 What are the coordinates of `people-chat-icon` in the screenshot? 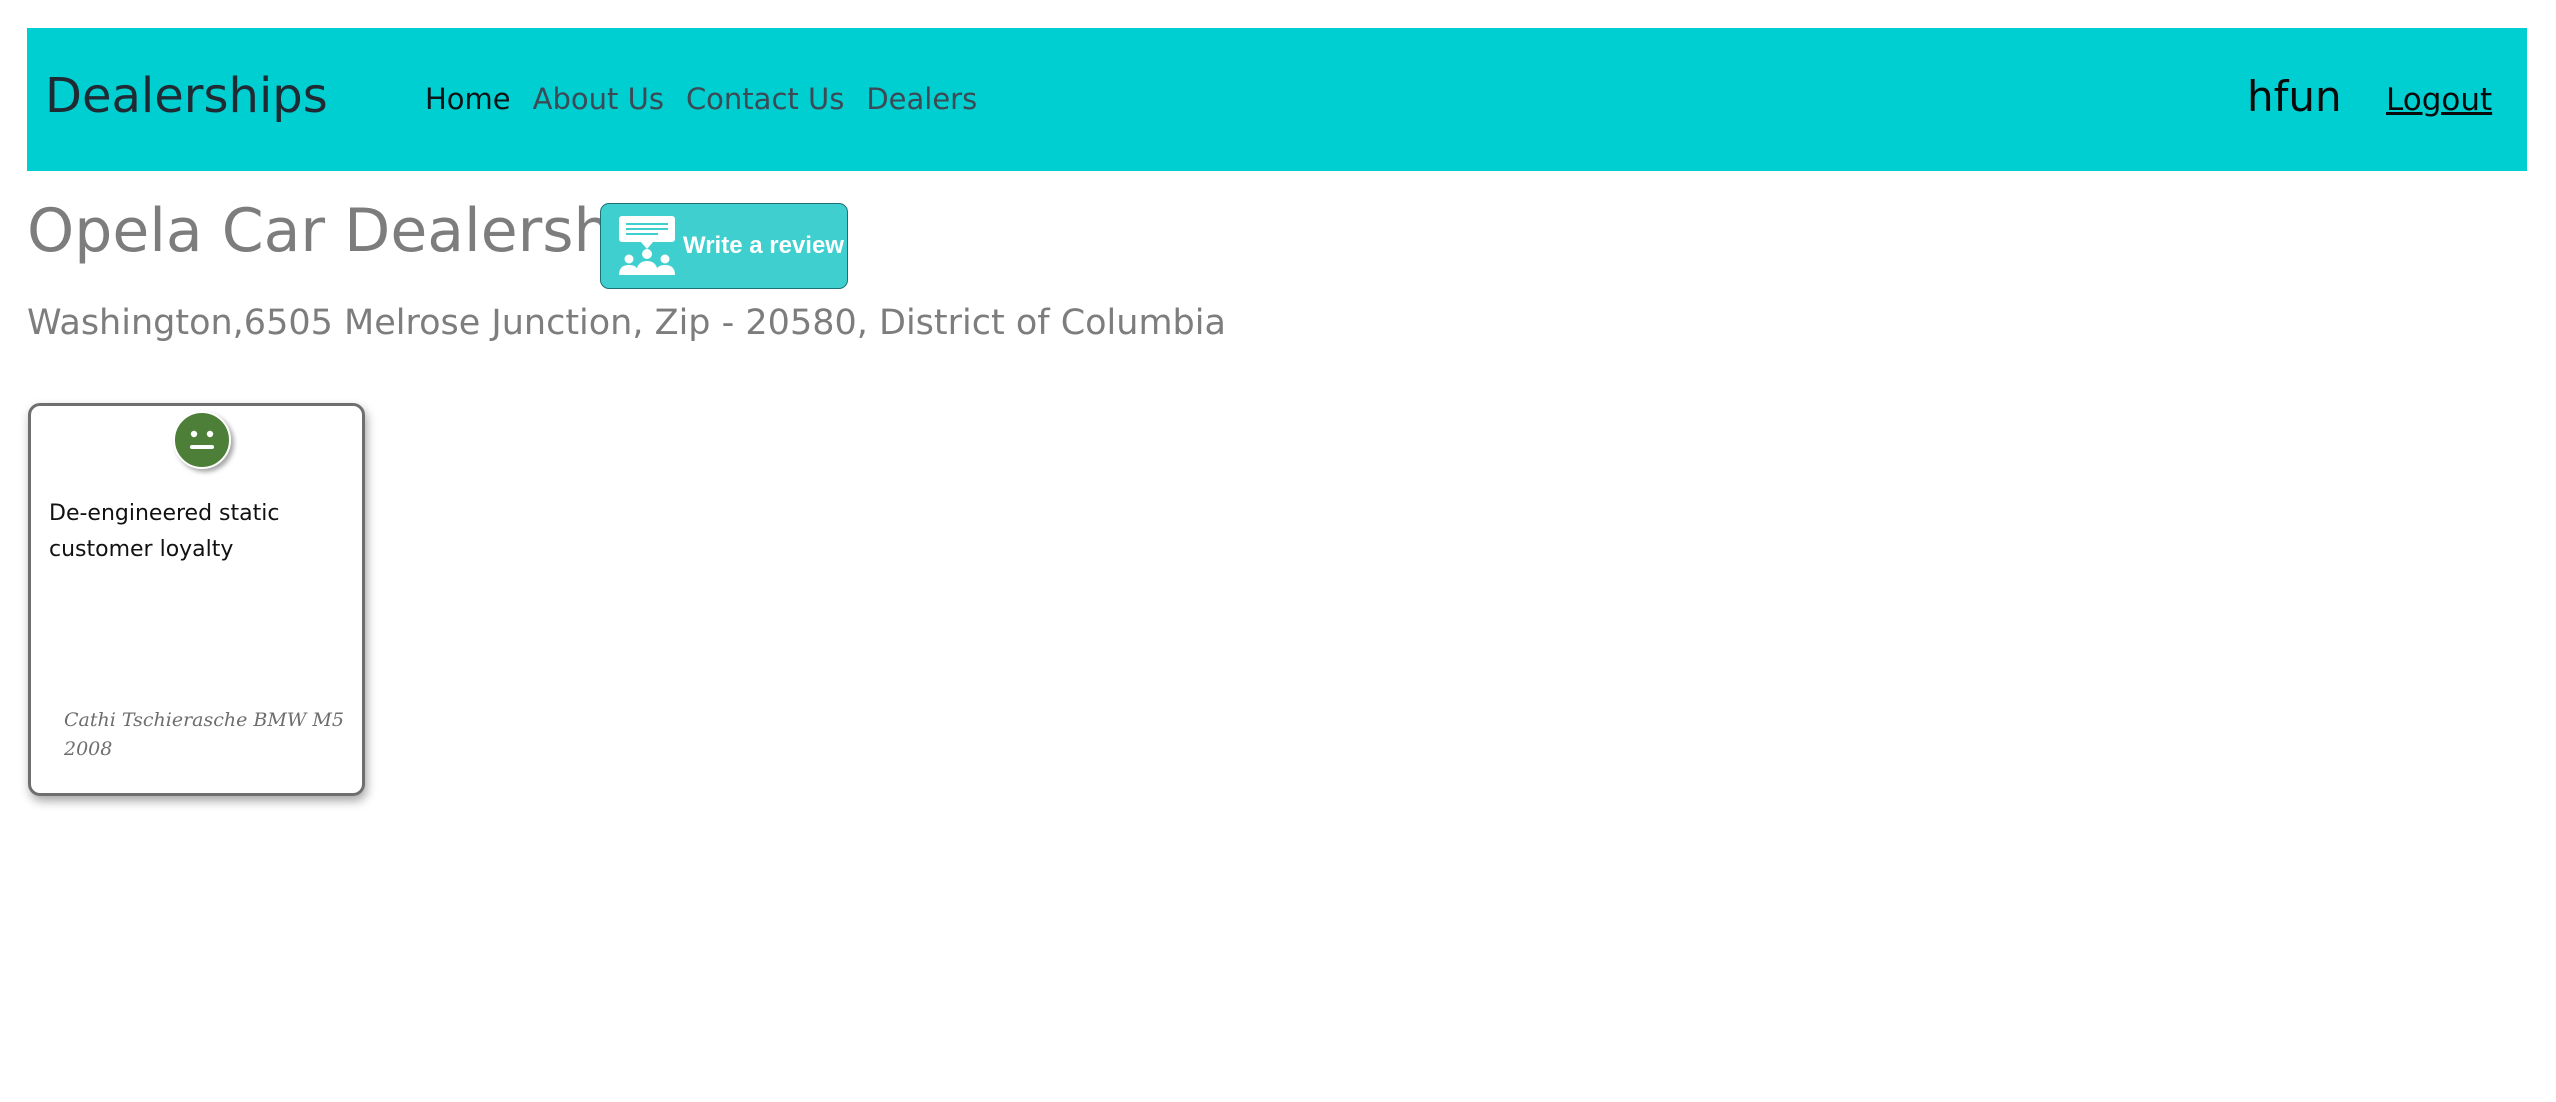 It's located at (647, 245).